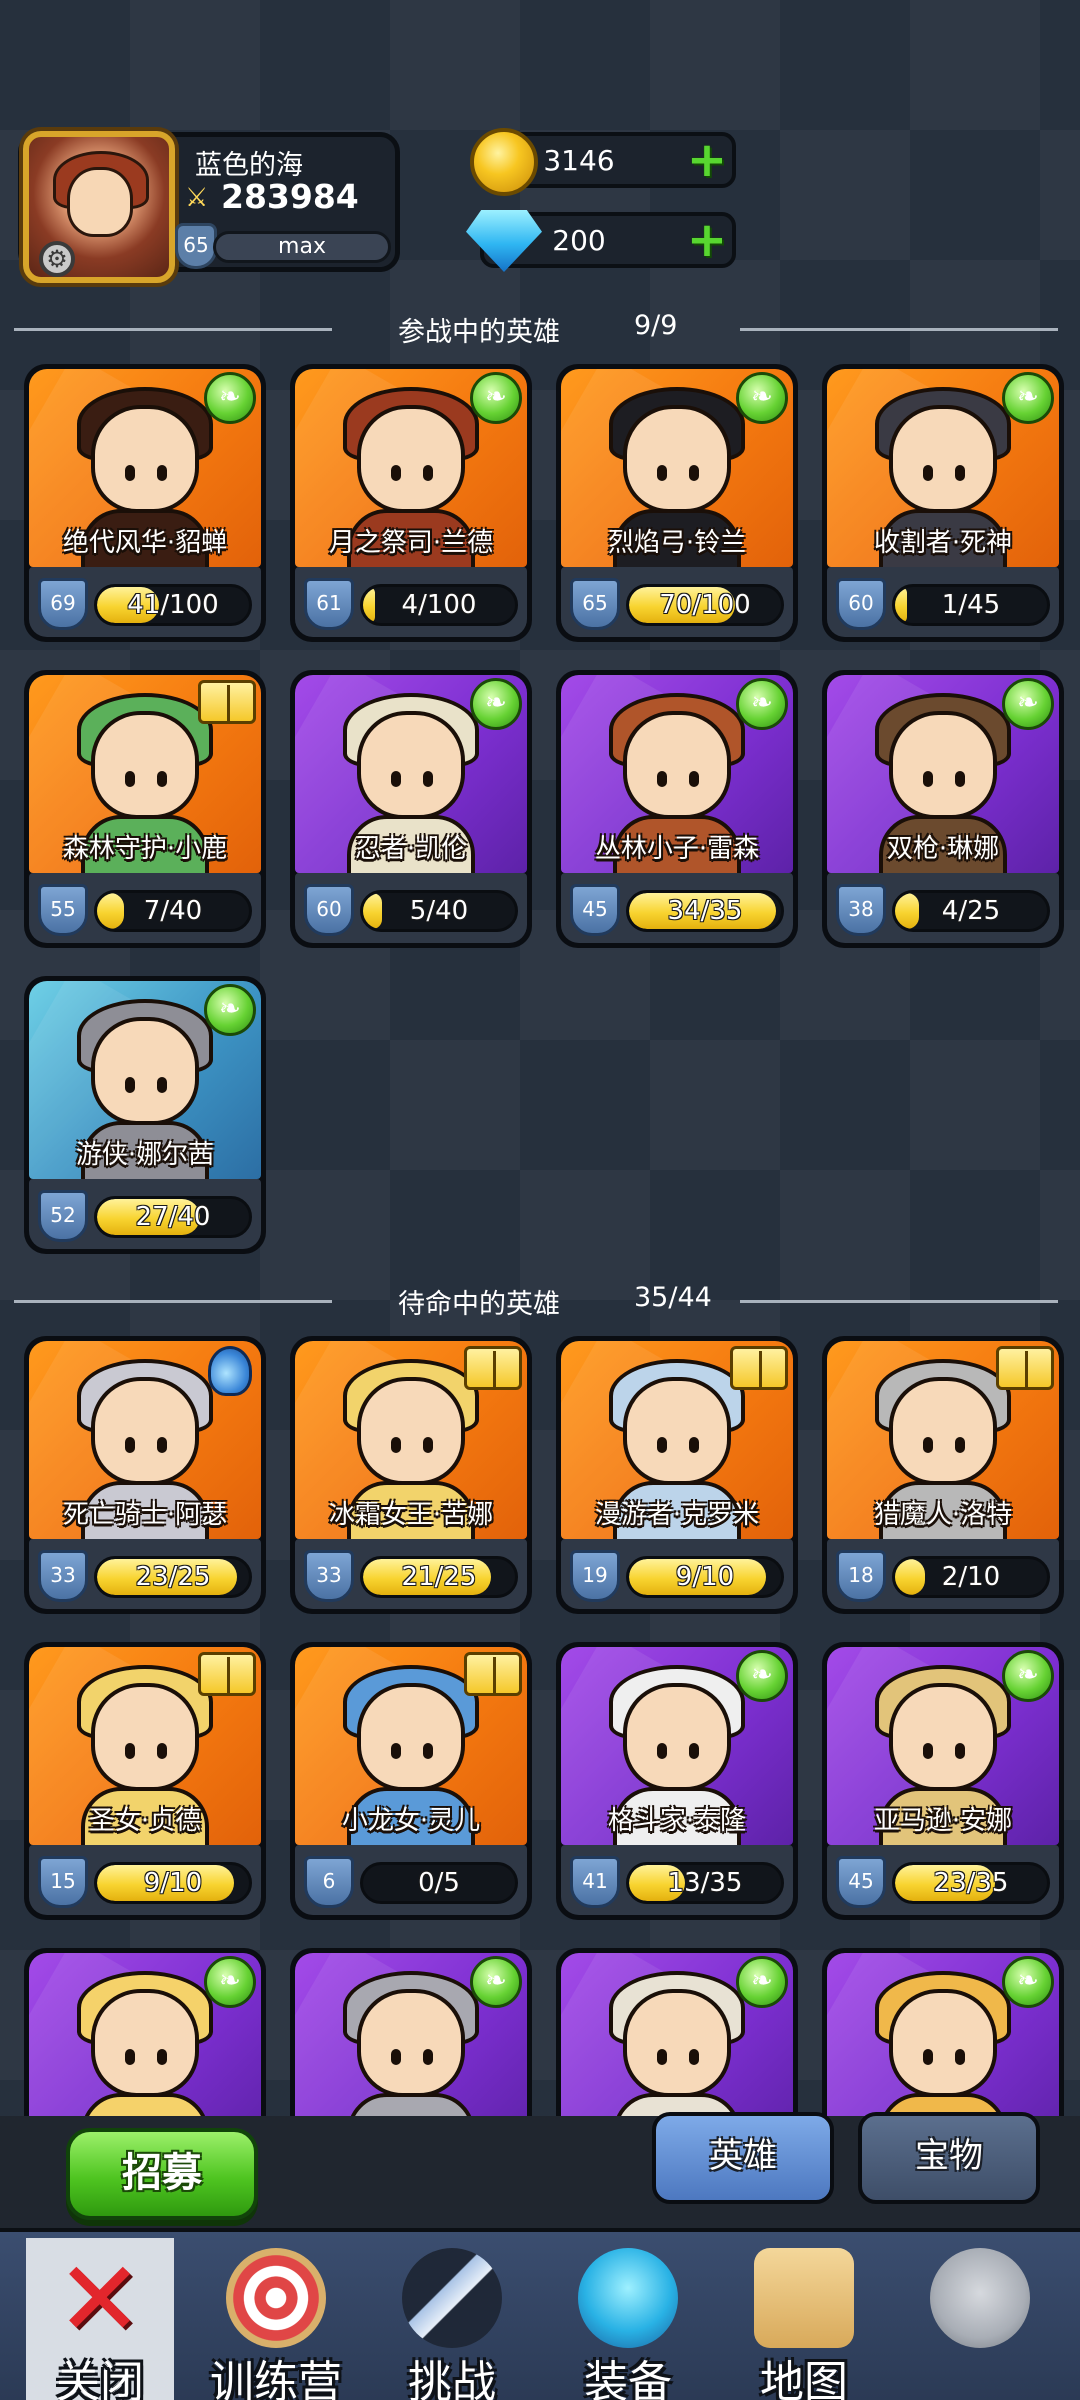 The image size is (1080, 2400). I want to click on shard-progress-bar: 23/25, so click(173, 1577).